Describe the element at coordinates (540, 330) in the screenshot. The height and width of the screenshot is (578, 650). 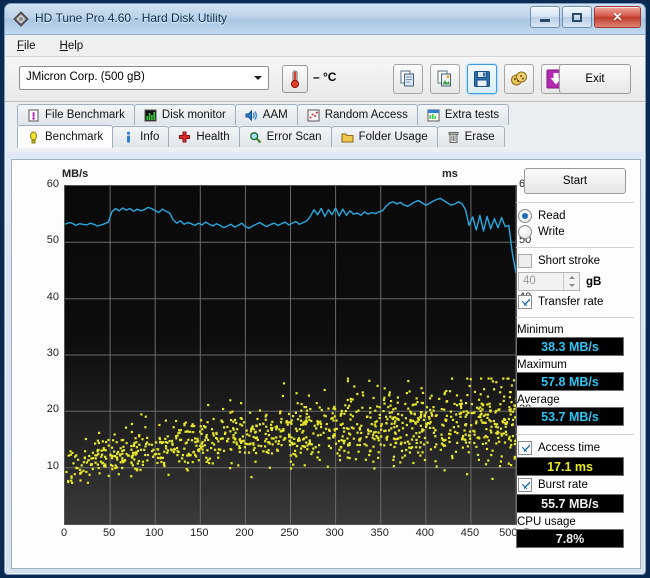
I see `minimum-label: Minimum` at that location.